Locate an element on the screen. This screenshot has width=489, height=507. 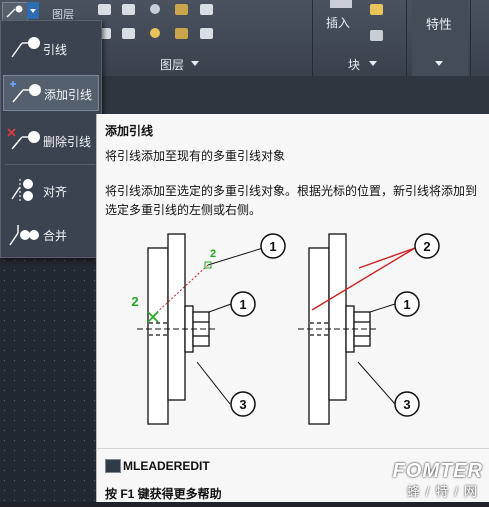
grid-dots is located at coordinates (48, 379).